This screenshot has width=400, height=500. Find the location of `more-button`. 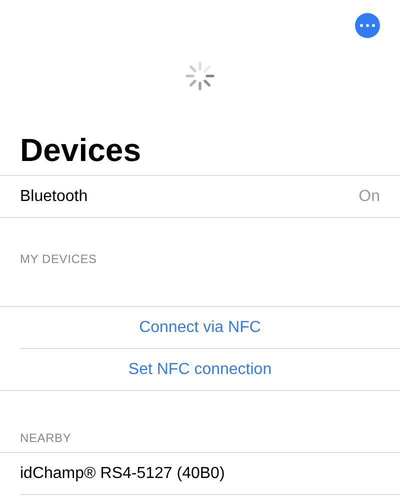

more-button is located at coordinates (367, 25).